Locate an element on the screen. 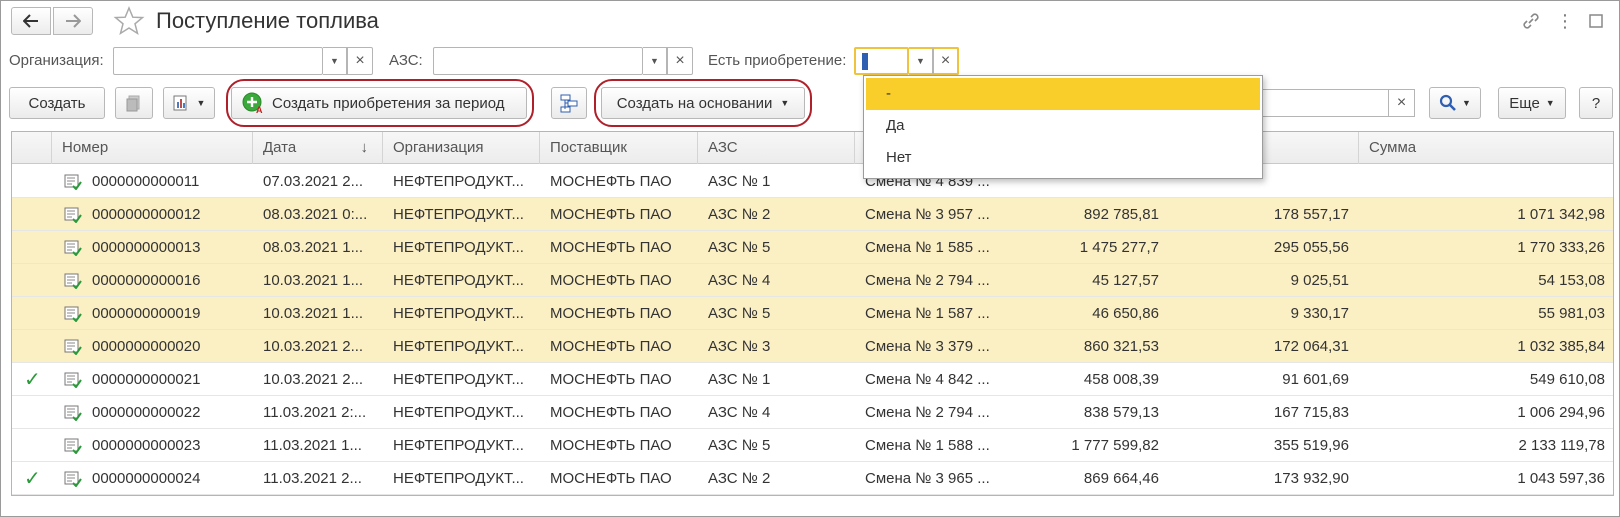  cell-sum: 1 043 597,36 is located at coordinates (1486, 478).